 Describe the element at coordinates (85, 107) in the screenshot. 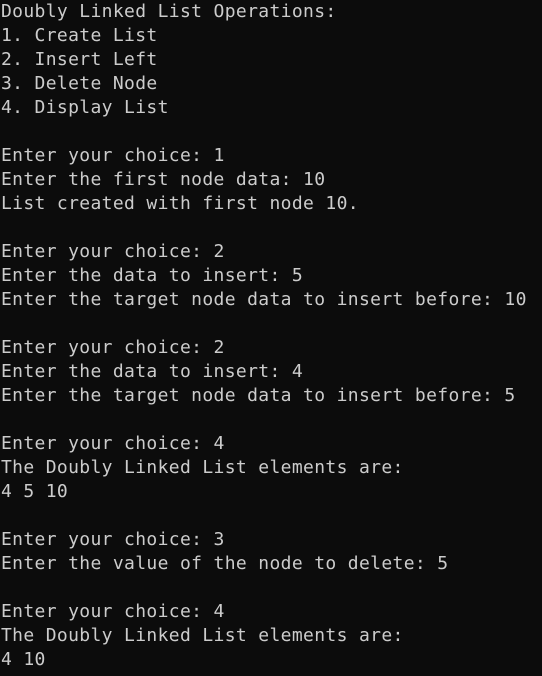

I see `menu-option-display-list: 4. Display List` at that location.